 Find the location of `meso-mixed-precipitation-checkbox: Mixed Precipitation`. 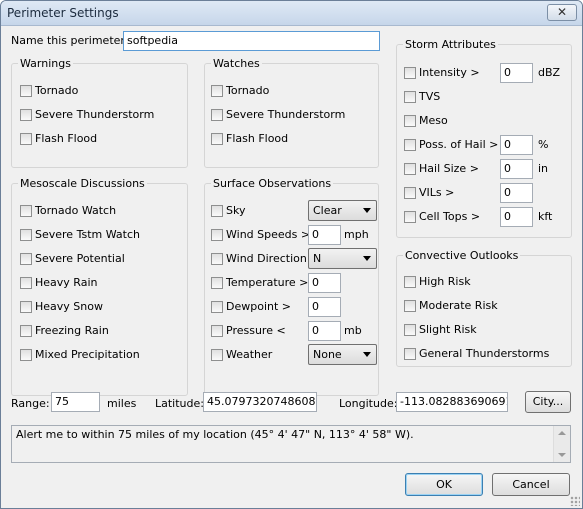

meso-mixed-precipitation-checkbox: Mixed Precipitation is located at coordinates (80, 354).